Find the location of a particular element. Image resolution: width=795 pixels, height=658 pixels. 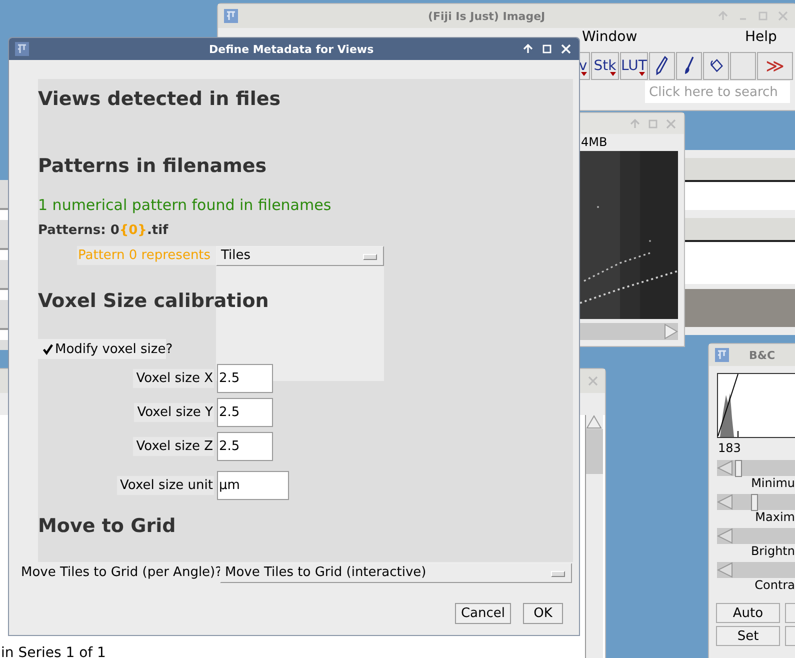

window-button: Auto is located at coordinates (748, 613).